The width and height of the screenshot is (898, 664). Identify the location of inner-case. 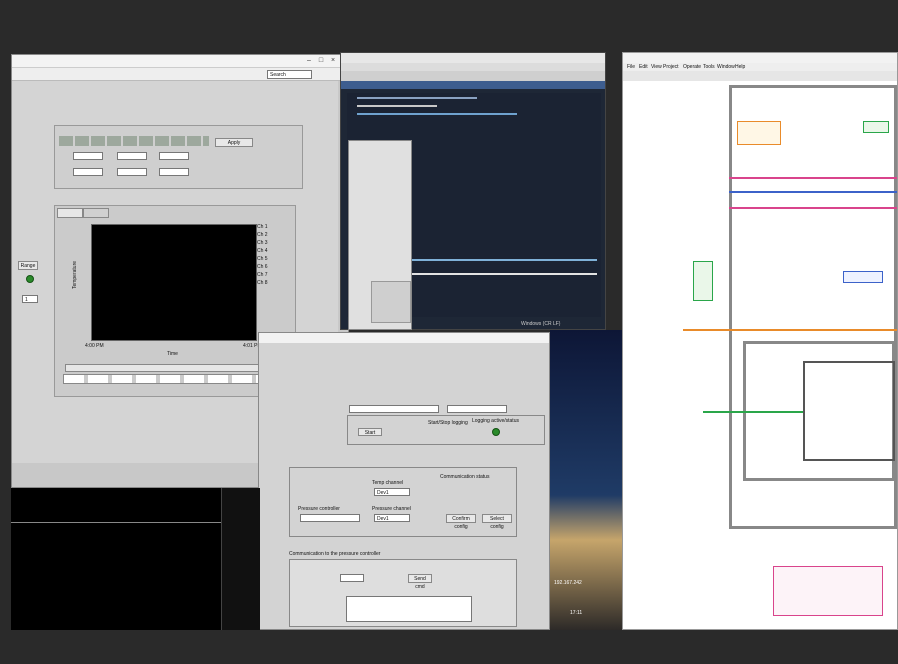
(849, 411).